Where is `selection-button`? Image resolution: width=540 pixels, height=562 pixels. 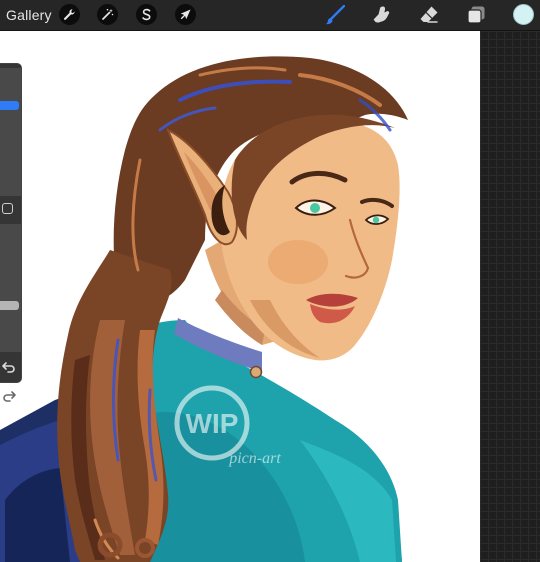
selection-button is located at coordinates (146, 14).